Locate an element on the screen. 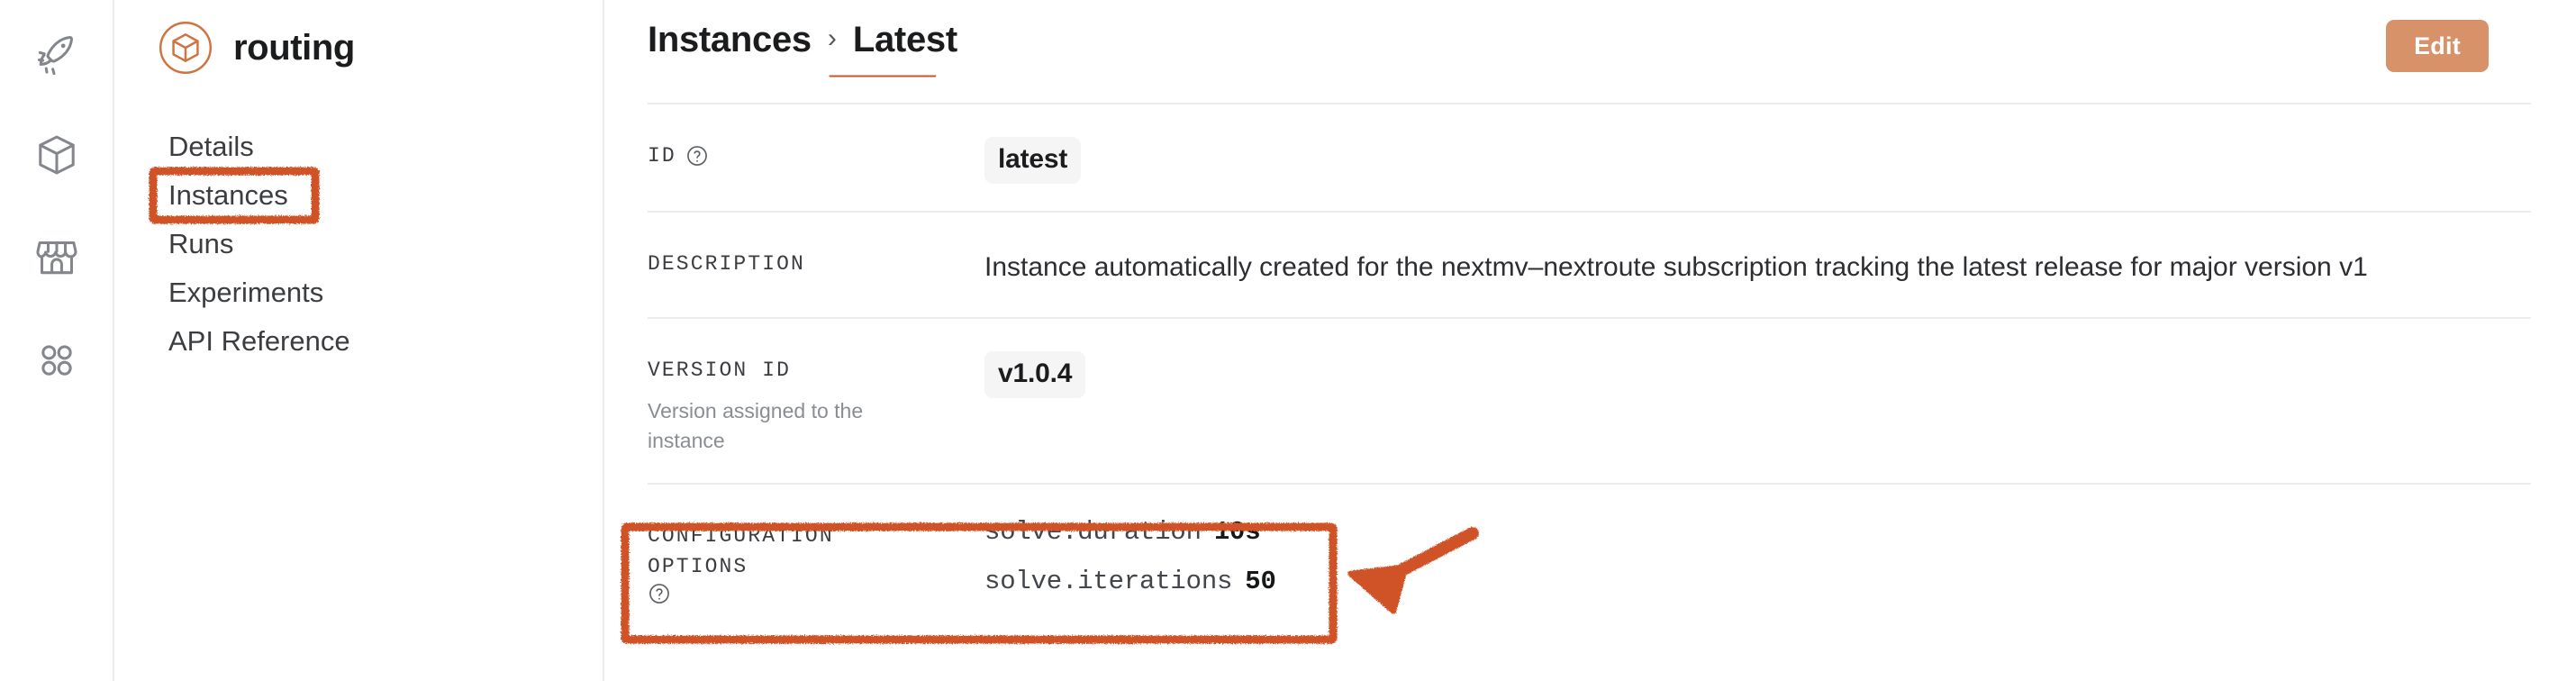 The height and width of the screenshot is (681, 2576). page-header: Instances › Latest Edit is located at coordinates (1589, 51).